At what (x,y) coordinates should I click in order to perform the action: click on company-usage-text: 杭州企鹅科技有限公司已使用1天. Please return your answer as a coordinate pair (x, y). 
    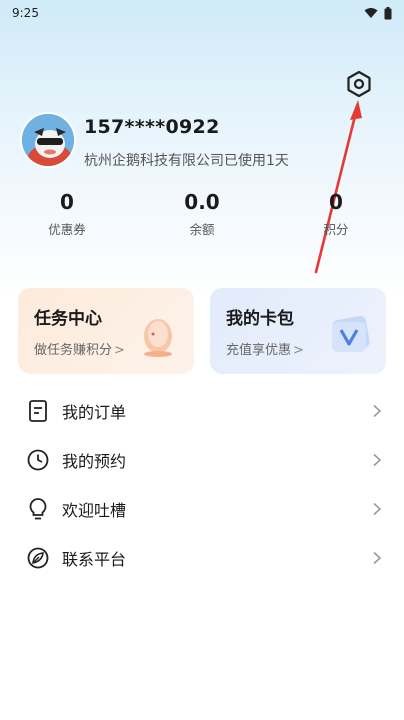
    Looking at the image, I should click on (186, 161).